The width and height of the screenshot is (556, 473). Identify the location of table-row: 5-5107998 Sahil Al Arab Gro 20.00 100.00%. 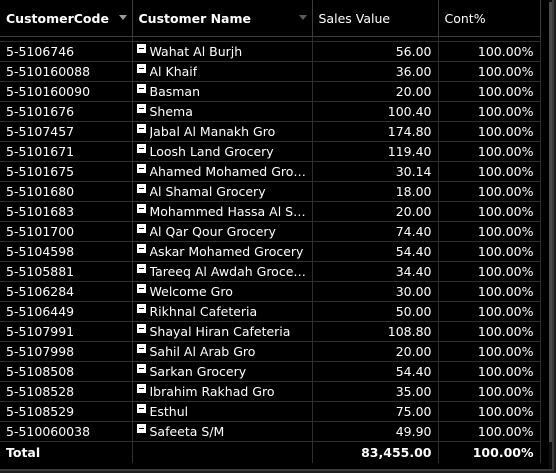
(270, 351).